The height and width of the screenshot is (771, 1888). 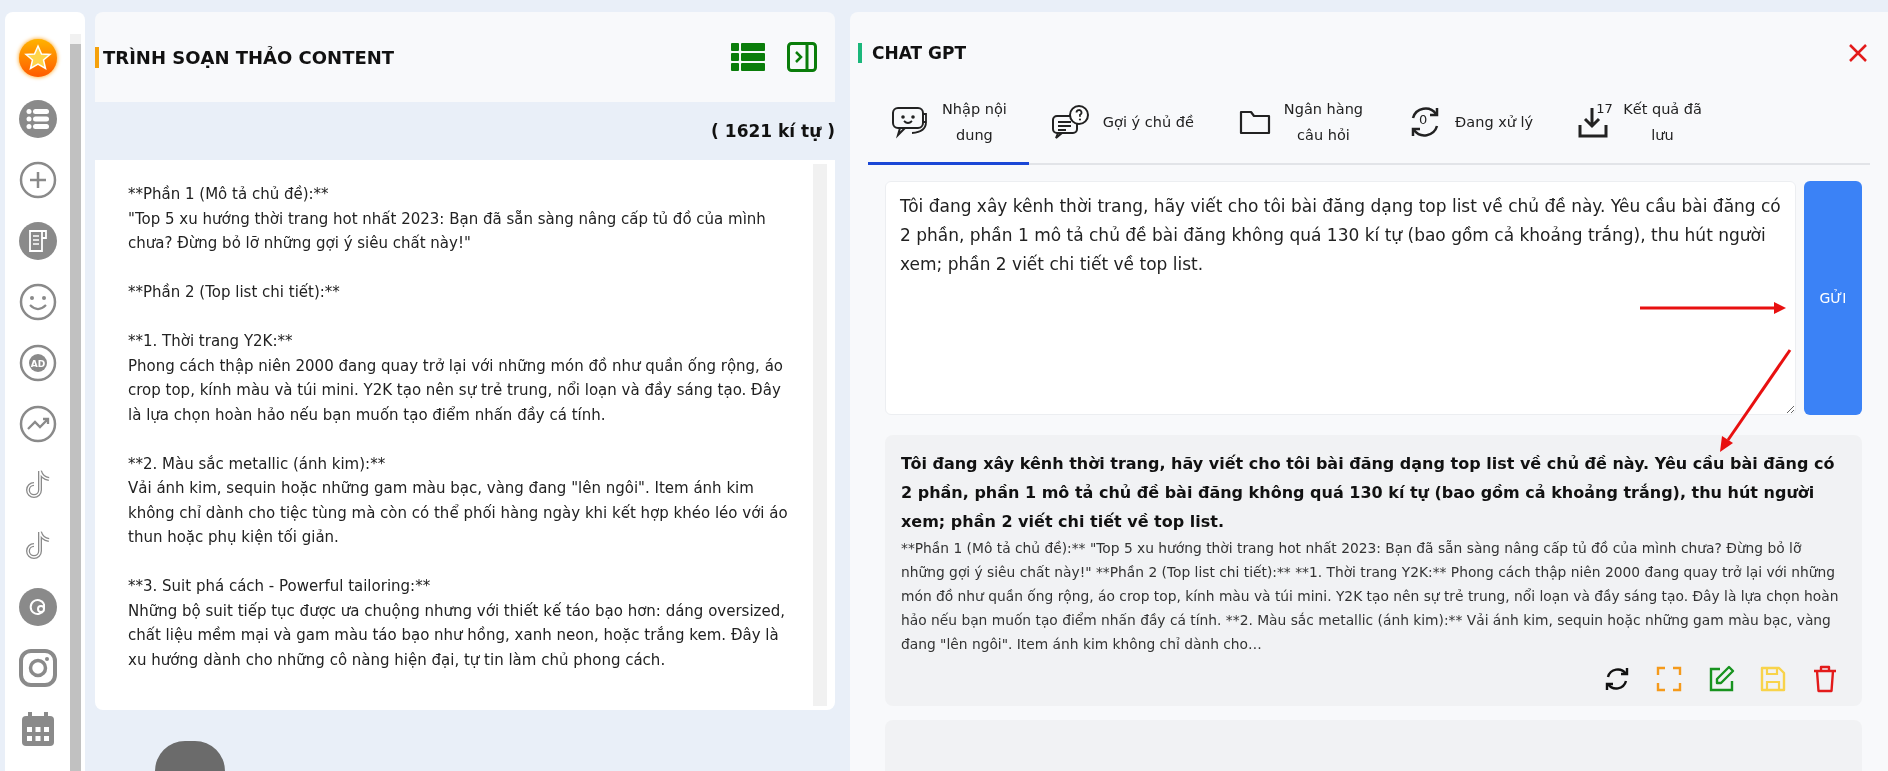 I want to click on tab: 0 Đang xử lý, so click(x=1470, y=125).